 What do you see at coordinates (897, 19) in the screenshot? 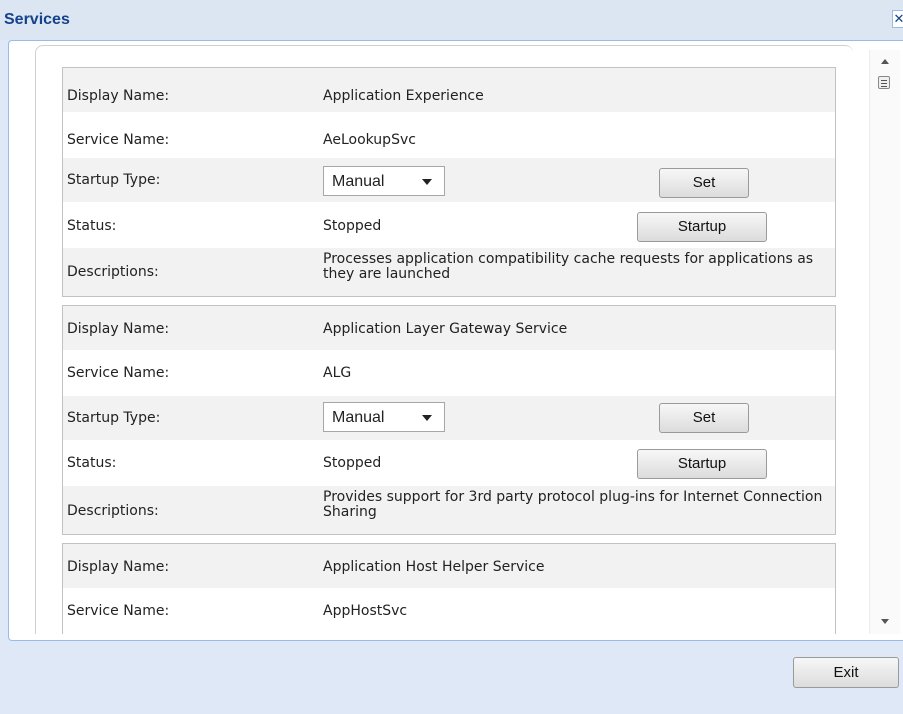
I see `close-button: ✕` at bounding box center [897, 19].